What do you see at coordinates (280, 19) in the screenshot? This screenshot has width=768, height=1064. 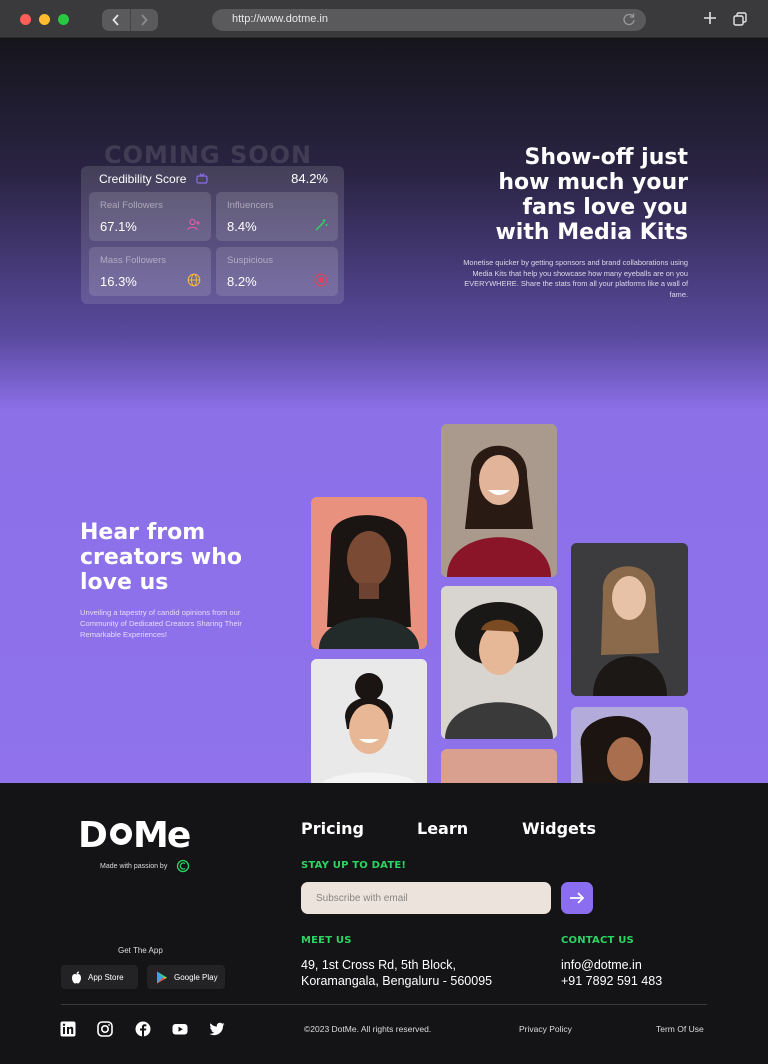 I see `url-text: http://www.dotme.in` at bounding box center [280, 19].